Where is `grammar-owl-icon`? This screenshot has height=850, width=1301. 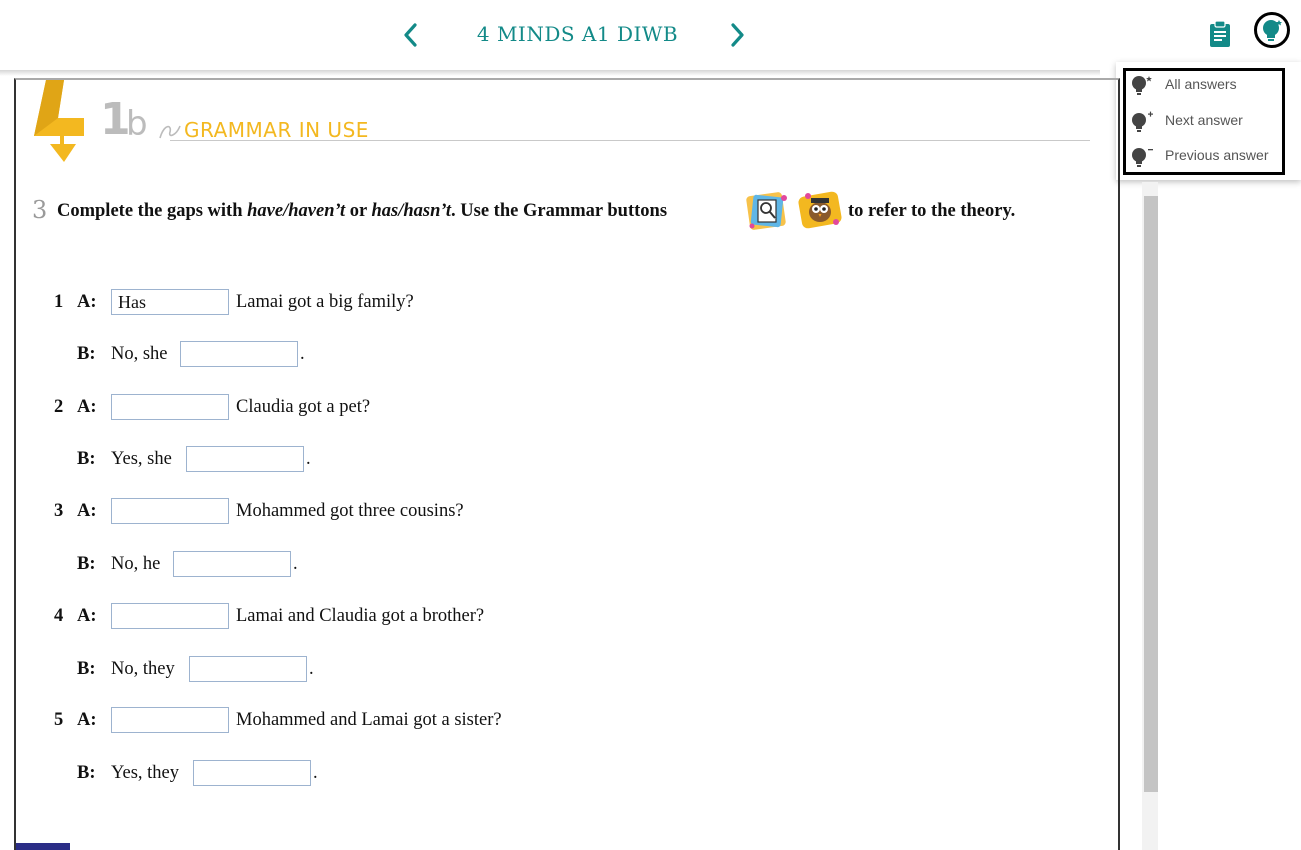
grammar-owl-icon is located at coordinates (820, 210).